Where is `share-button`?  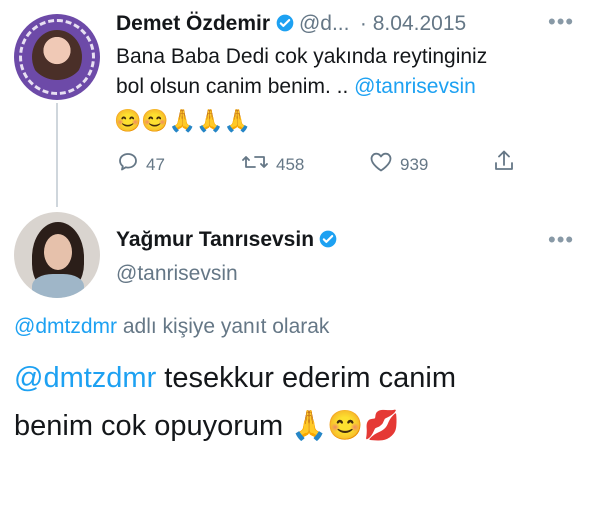
share-button is located at coordinates (504, 163).